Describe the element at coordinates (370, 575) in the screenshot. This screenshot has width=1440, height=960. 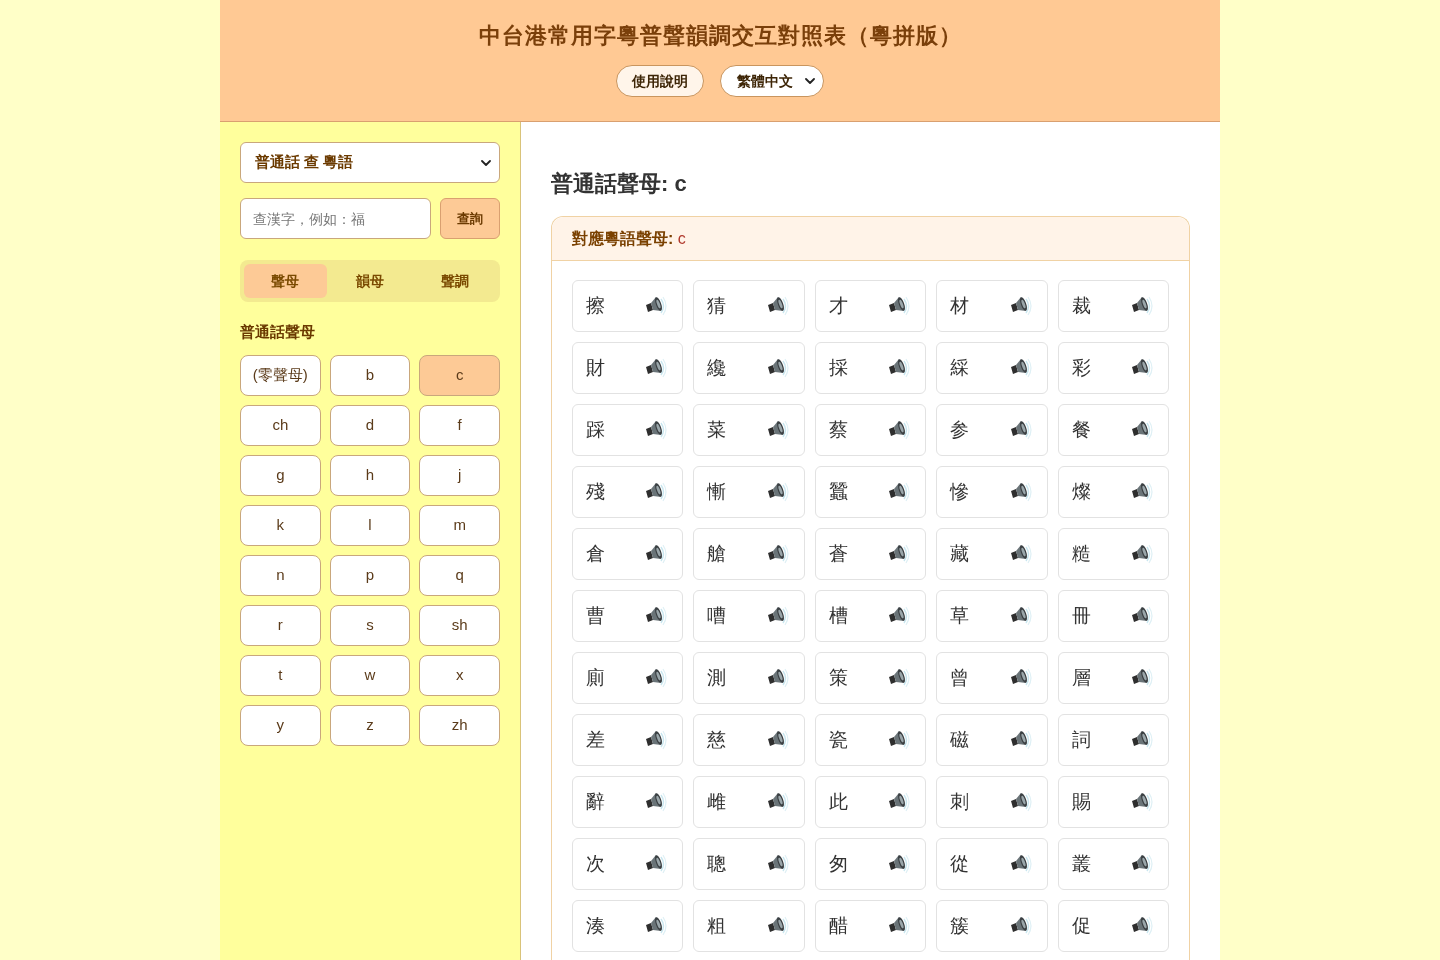
I see `initial-button: p` at that location.